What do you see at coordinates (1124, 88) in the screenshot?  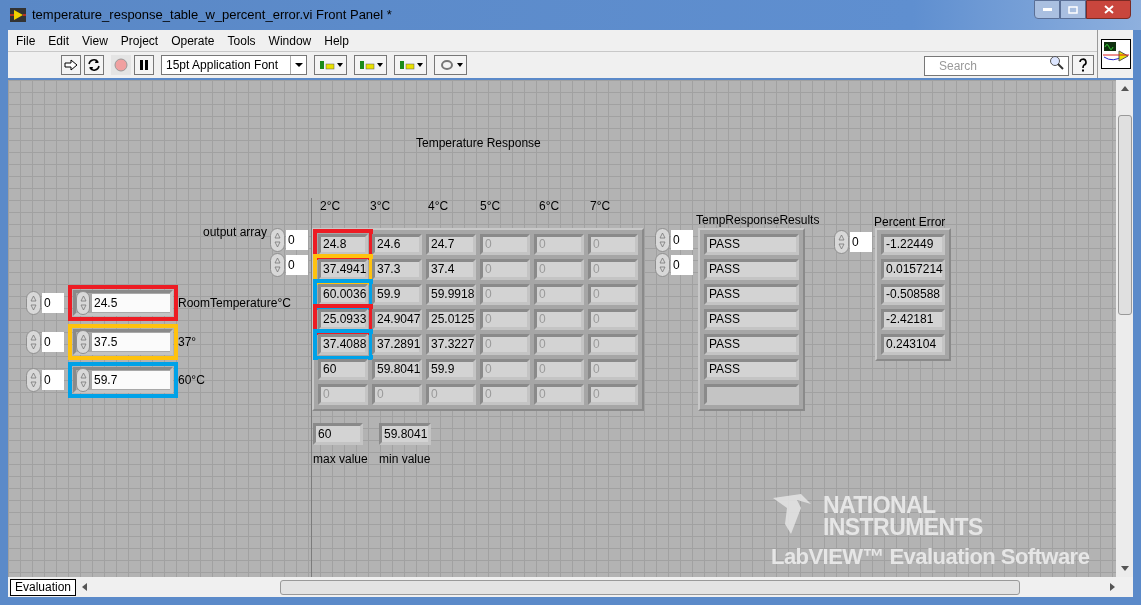 I see `up-arrow-icon` at bounding box center [1124, 88].